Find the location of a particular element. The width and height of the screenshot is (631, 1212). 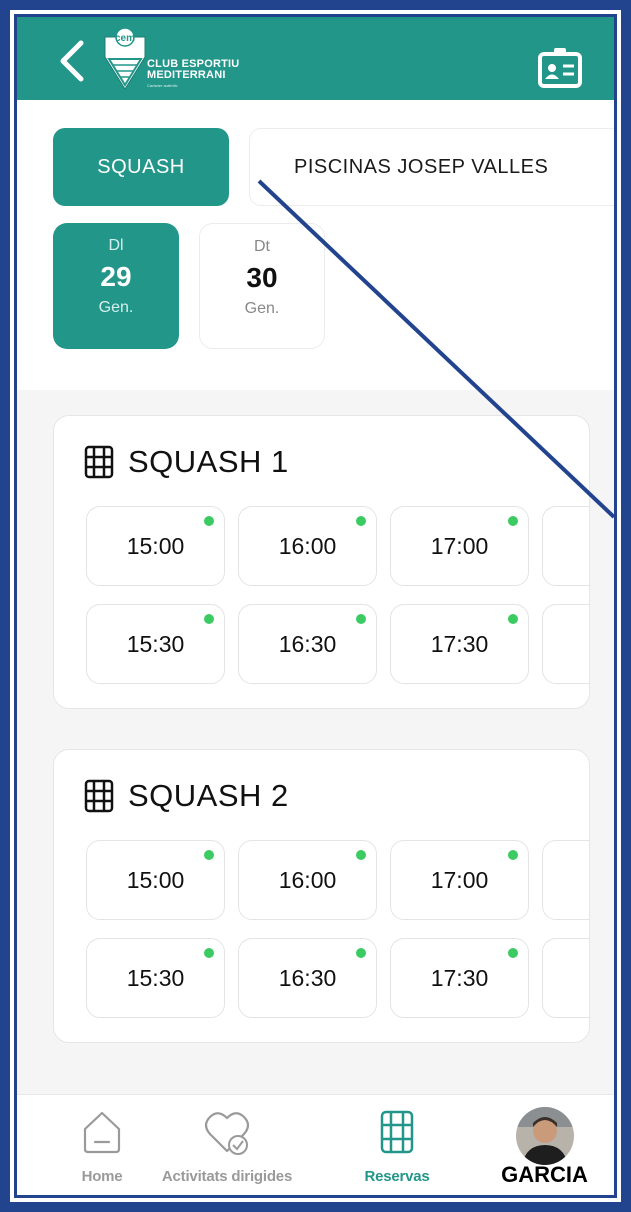

user-avatar-icon is located at coordinates (544, 1136).